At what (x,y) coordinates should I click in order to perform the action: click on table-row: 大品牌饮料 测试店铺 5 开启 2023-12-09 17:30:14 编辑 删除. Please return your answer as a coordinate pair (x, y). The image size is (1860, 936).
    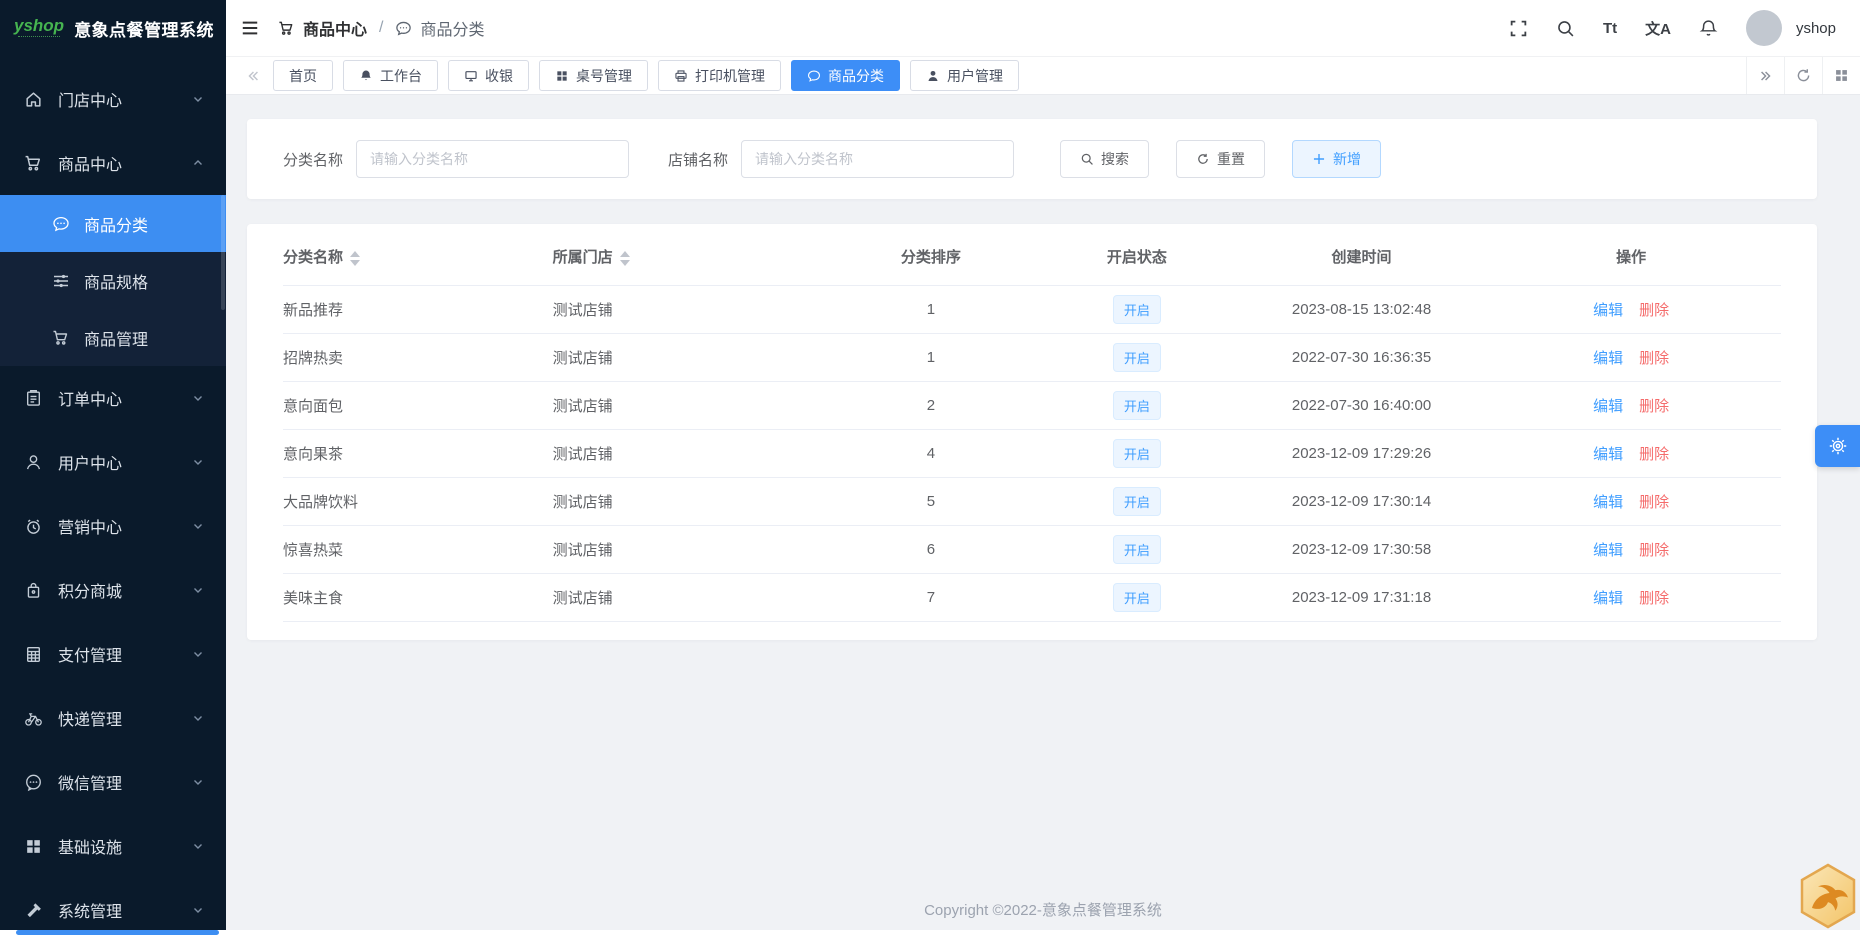
    Looking at the image, I should click on (1032, 502).